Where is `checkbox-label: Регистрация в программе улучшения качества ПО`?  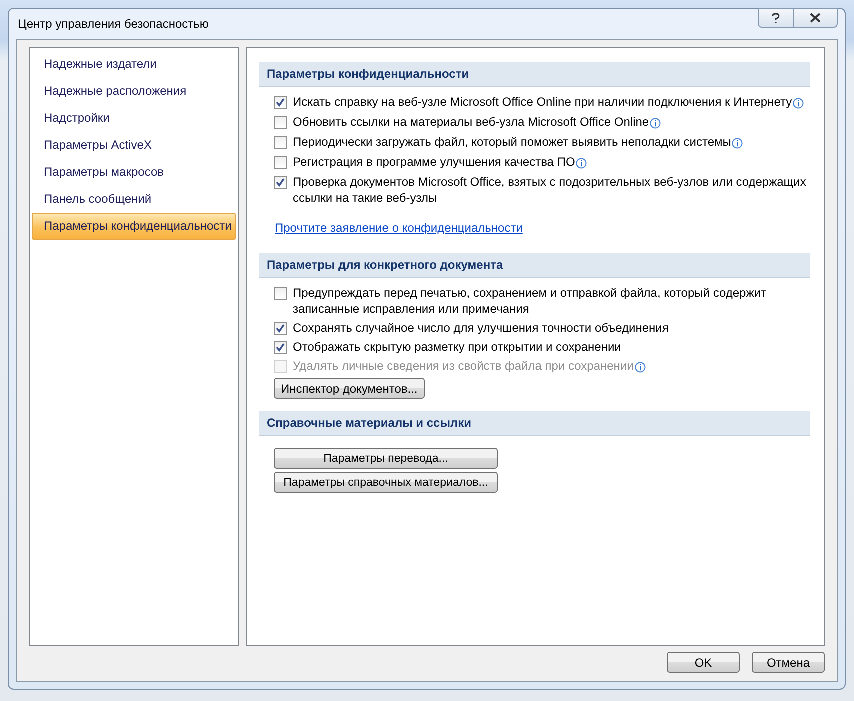
checkbox-label: Регистрация в программе улучшения качества ПО is located at coordinates (434, 162).